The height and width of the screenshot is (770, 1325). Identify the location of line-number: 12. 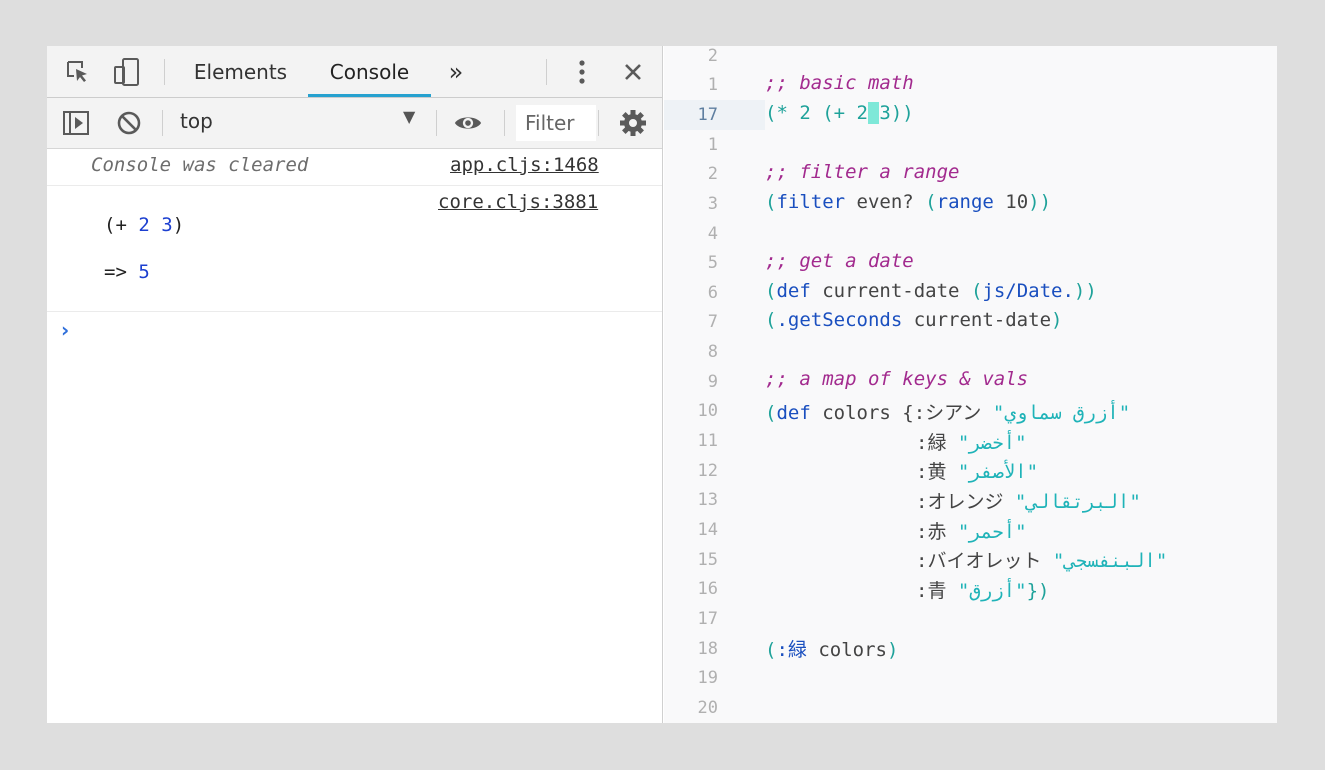
(707, 471).